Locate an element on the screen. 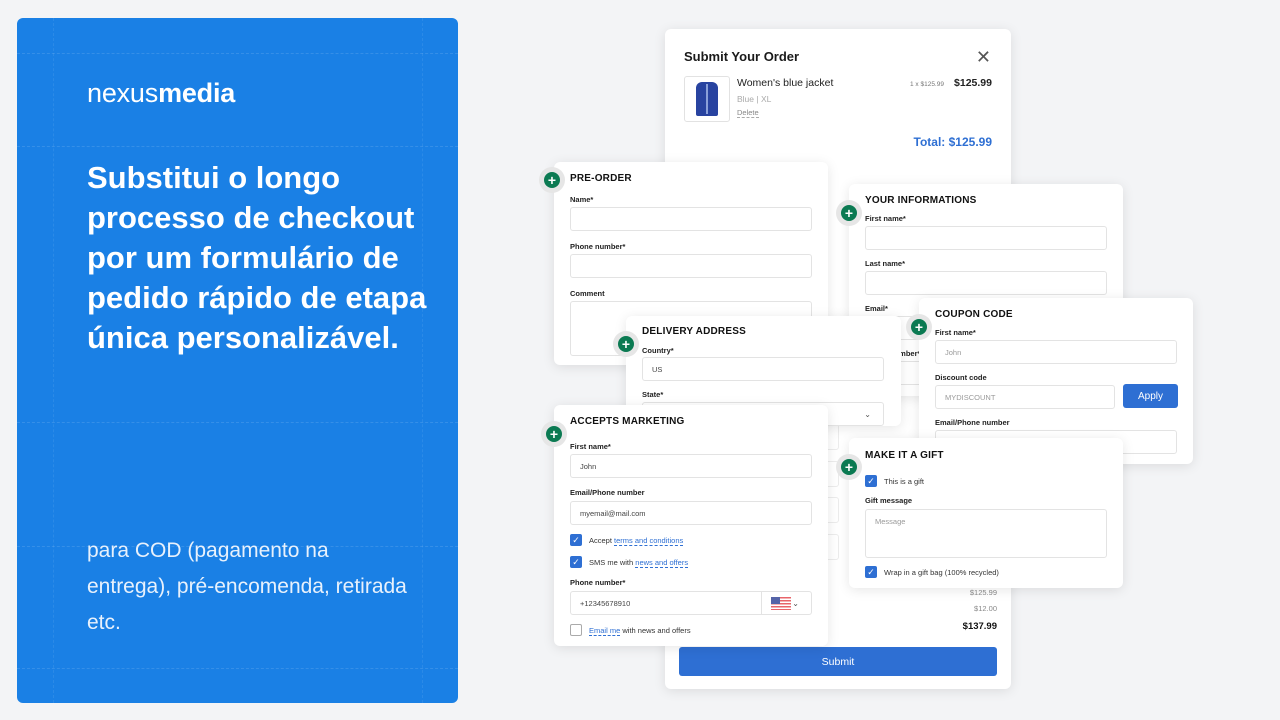 This screenshot has height=720, width=1280. gift-message-textarea: Message is located at coordinates (986, 533).